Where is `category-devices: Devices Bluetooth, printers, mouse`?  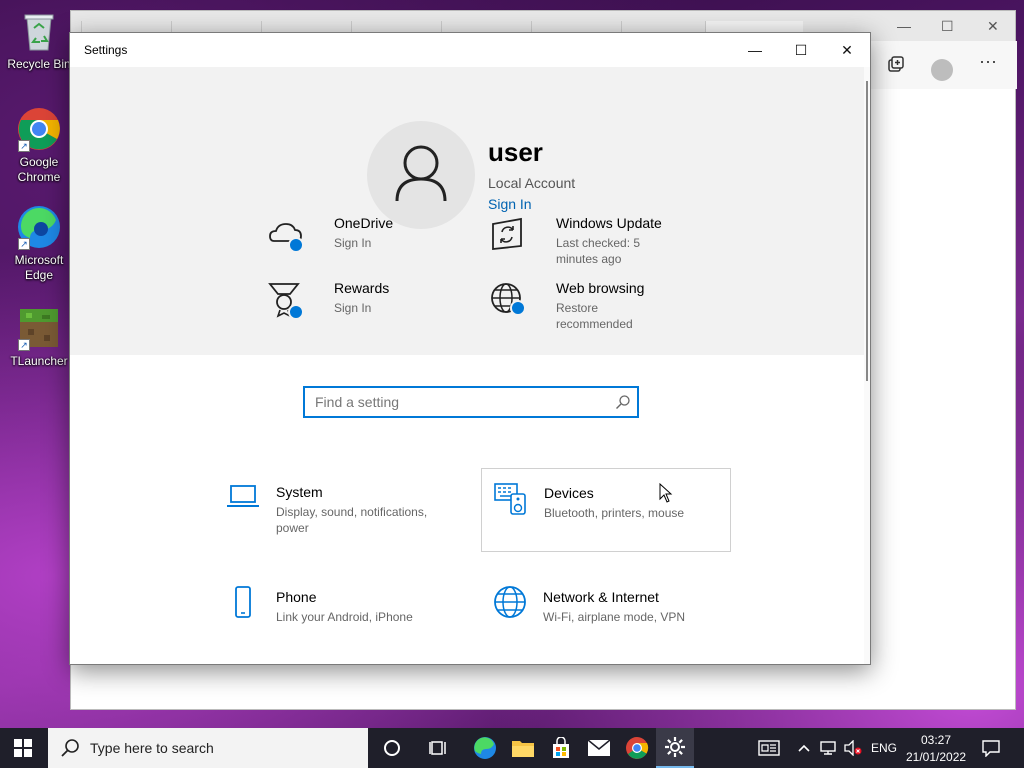
category-devices: Devices Bluetooth, printers, mouse is located at coordinates (606, 510).